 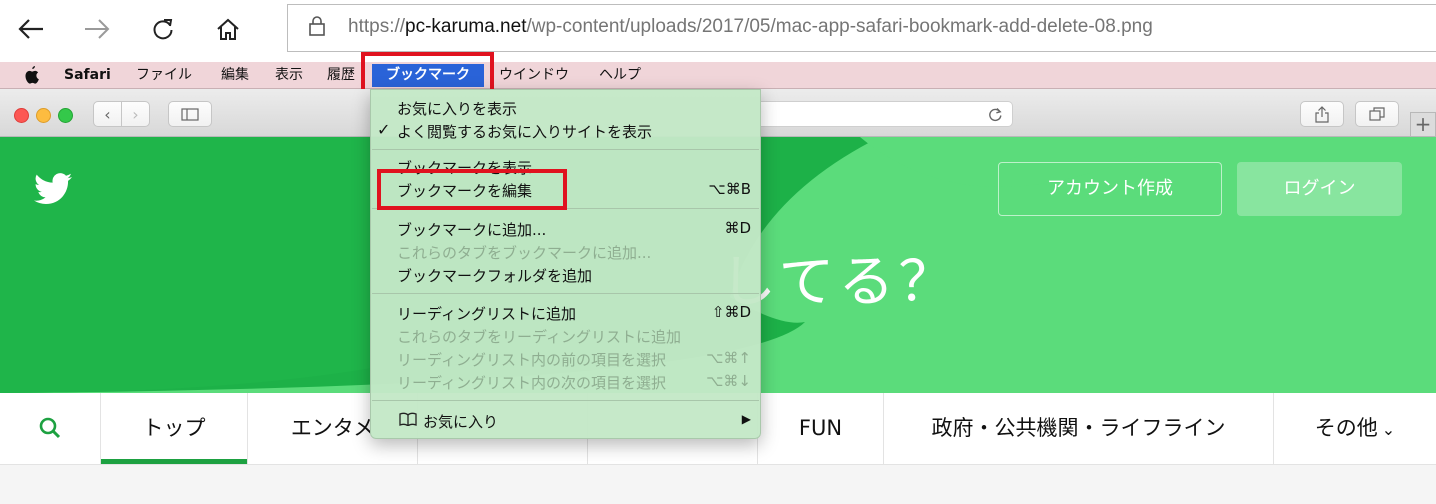 I want to click on back-button, so click(x=31, y=29).